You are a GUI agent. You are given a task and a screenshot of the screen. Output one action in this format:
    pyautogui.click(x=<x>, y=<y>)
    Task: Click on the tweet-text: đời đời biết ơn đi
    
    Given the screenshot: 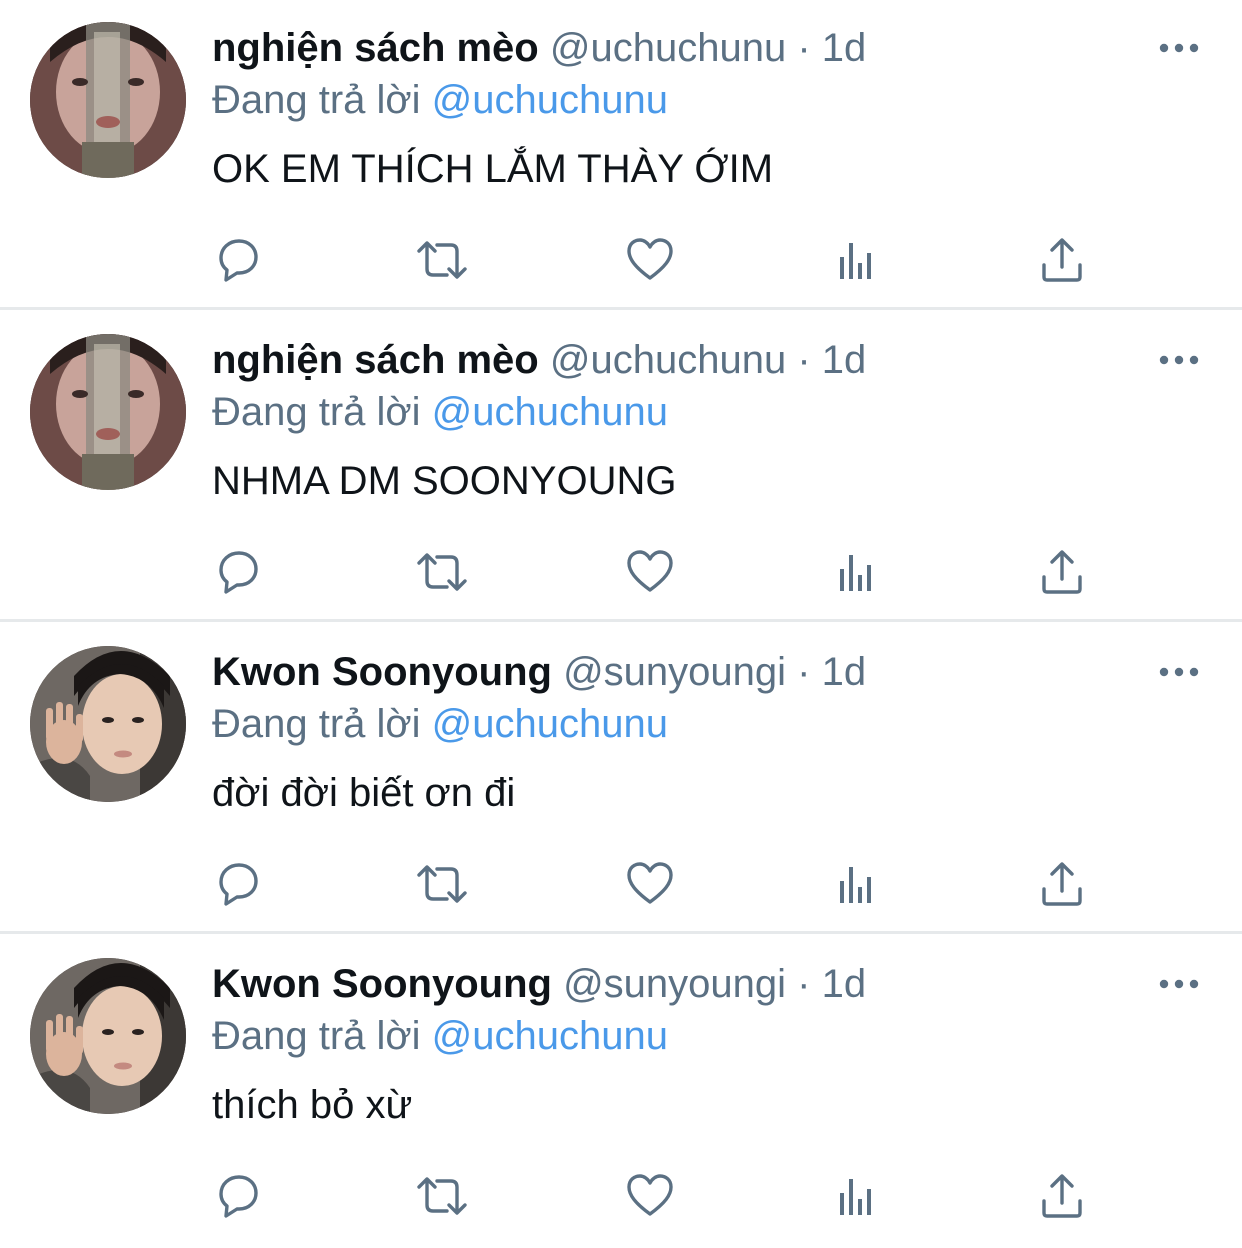 What is the action you would take?
    pyautogui.click(x=364, y=793)
    